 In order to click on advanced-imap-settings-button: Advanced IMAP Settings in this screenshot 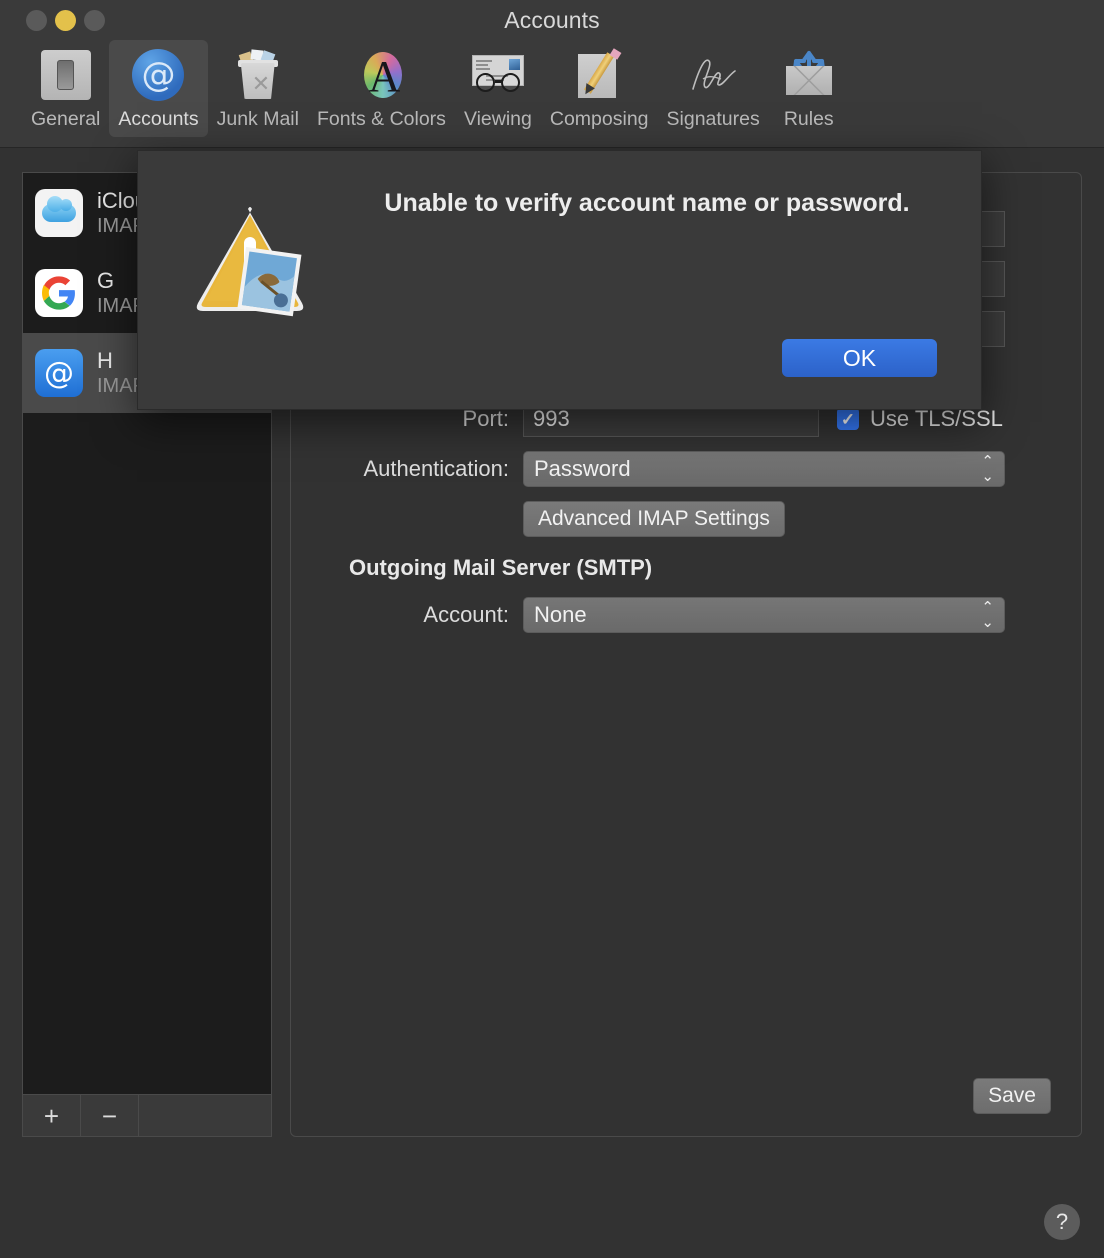, I will do `click(654, 519)`.